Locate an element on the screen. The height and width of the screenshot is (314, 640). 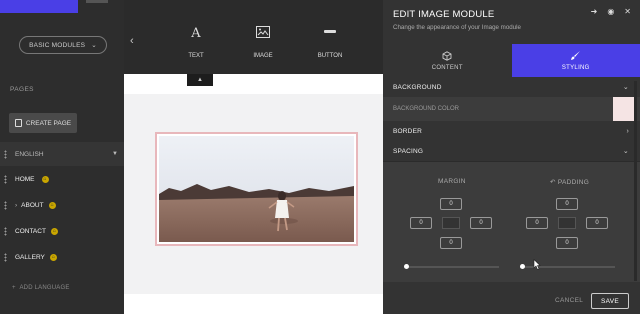
text-module-button: A TEXT is located at coordinates (196, 42).